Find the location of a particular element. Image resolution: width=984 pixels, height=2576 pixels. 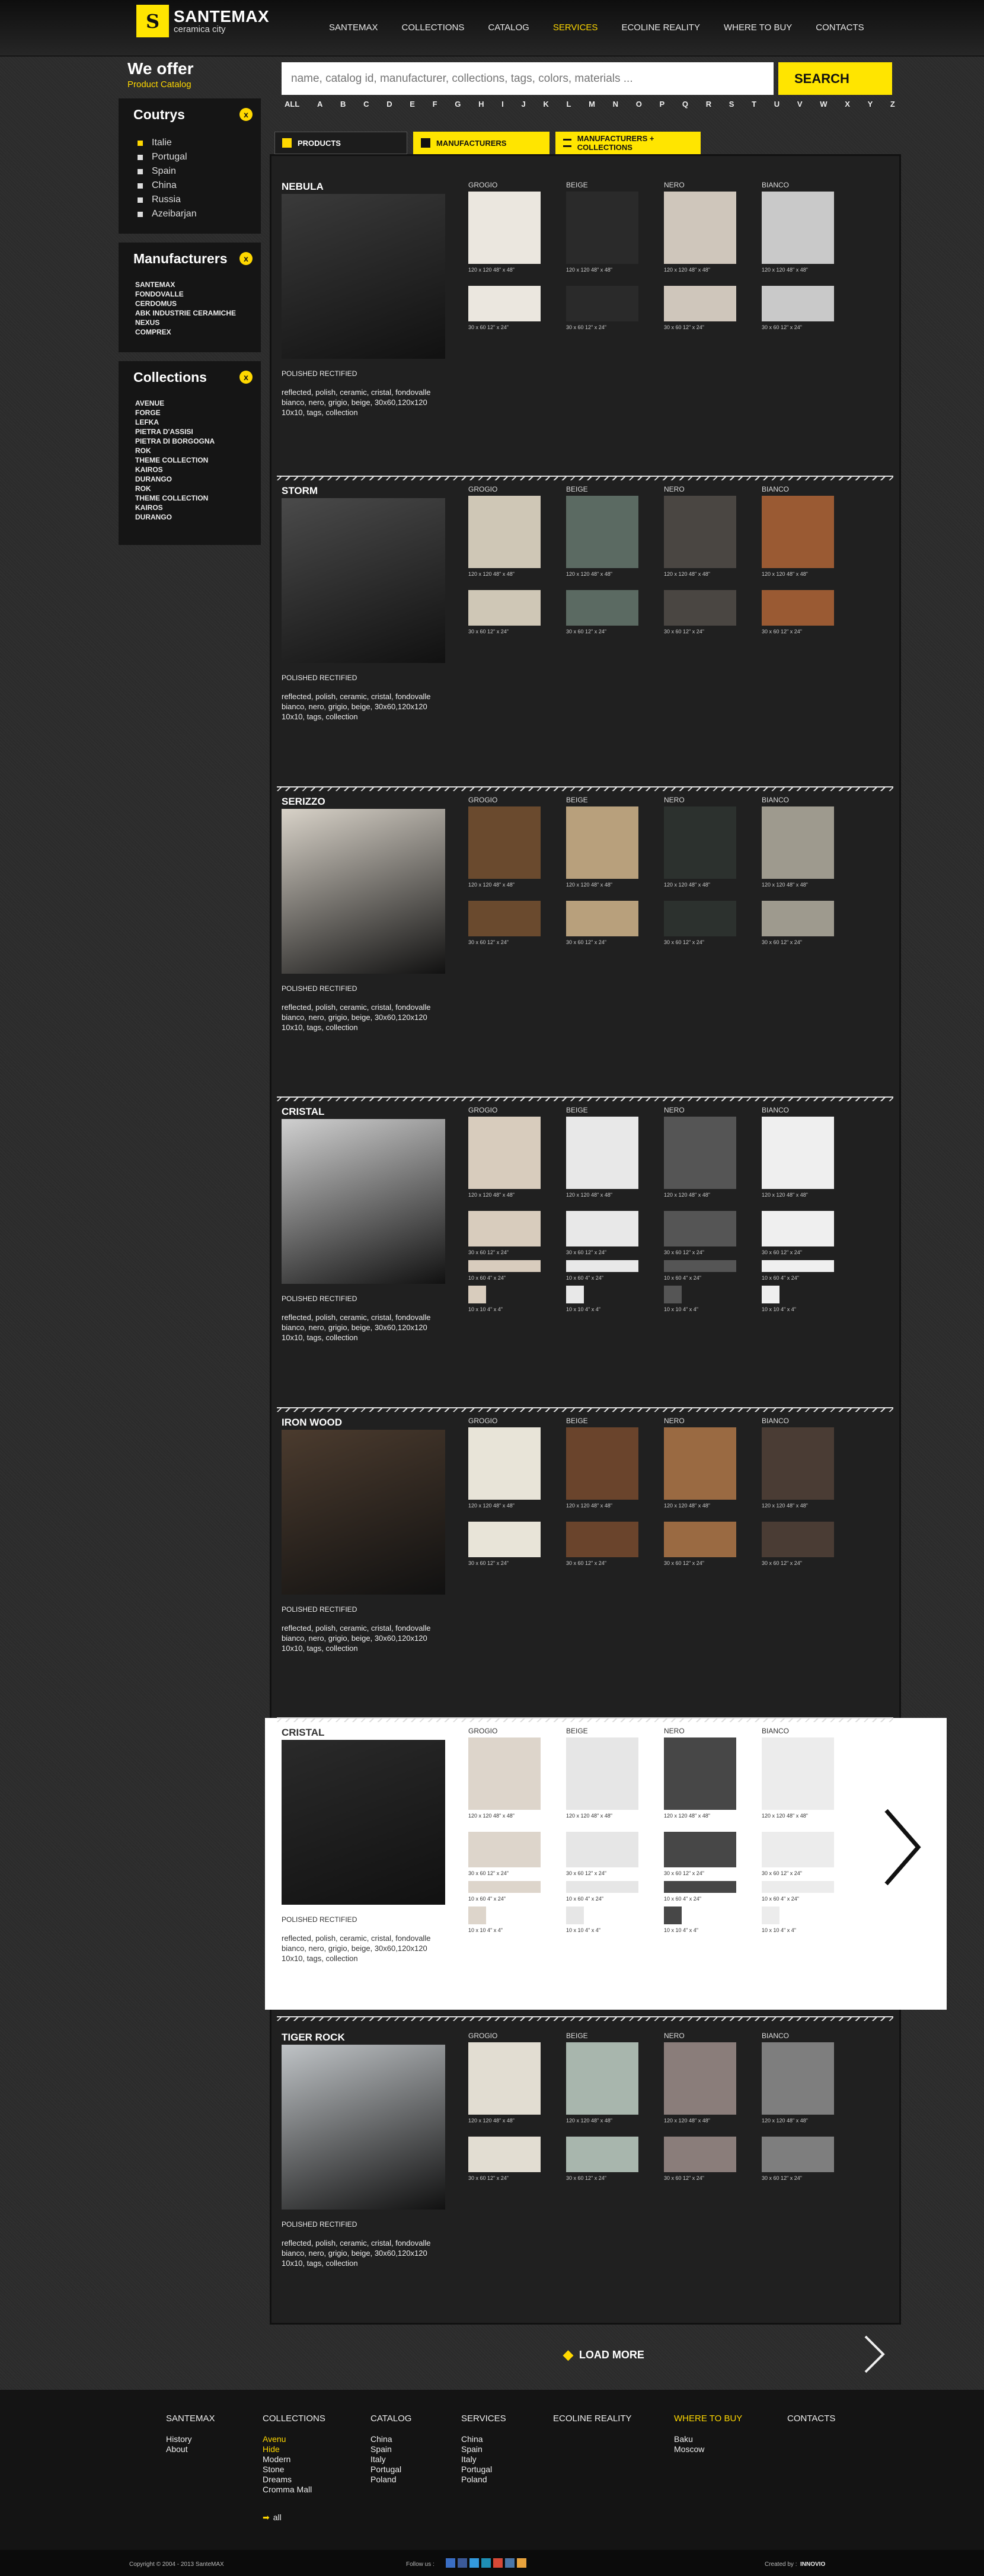

country-item: Portugal is located at coordinates (193, 157).